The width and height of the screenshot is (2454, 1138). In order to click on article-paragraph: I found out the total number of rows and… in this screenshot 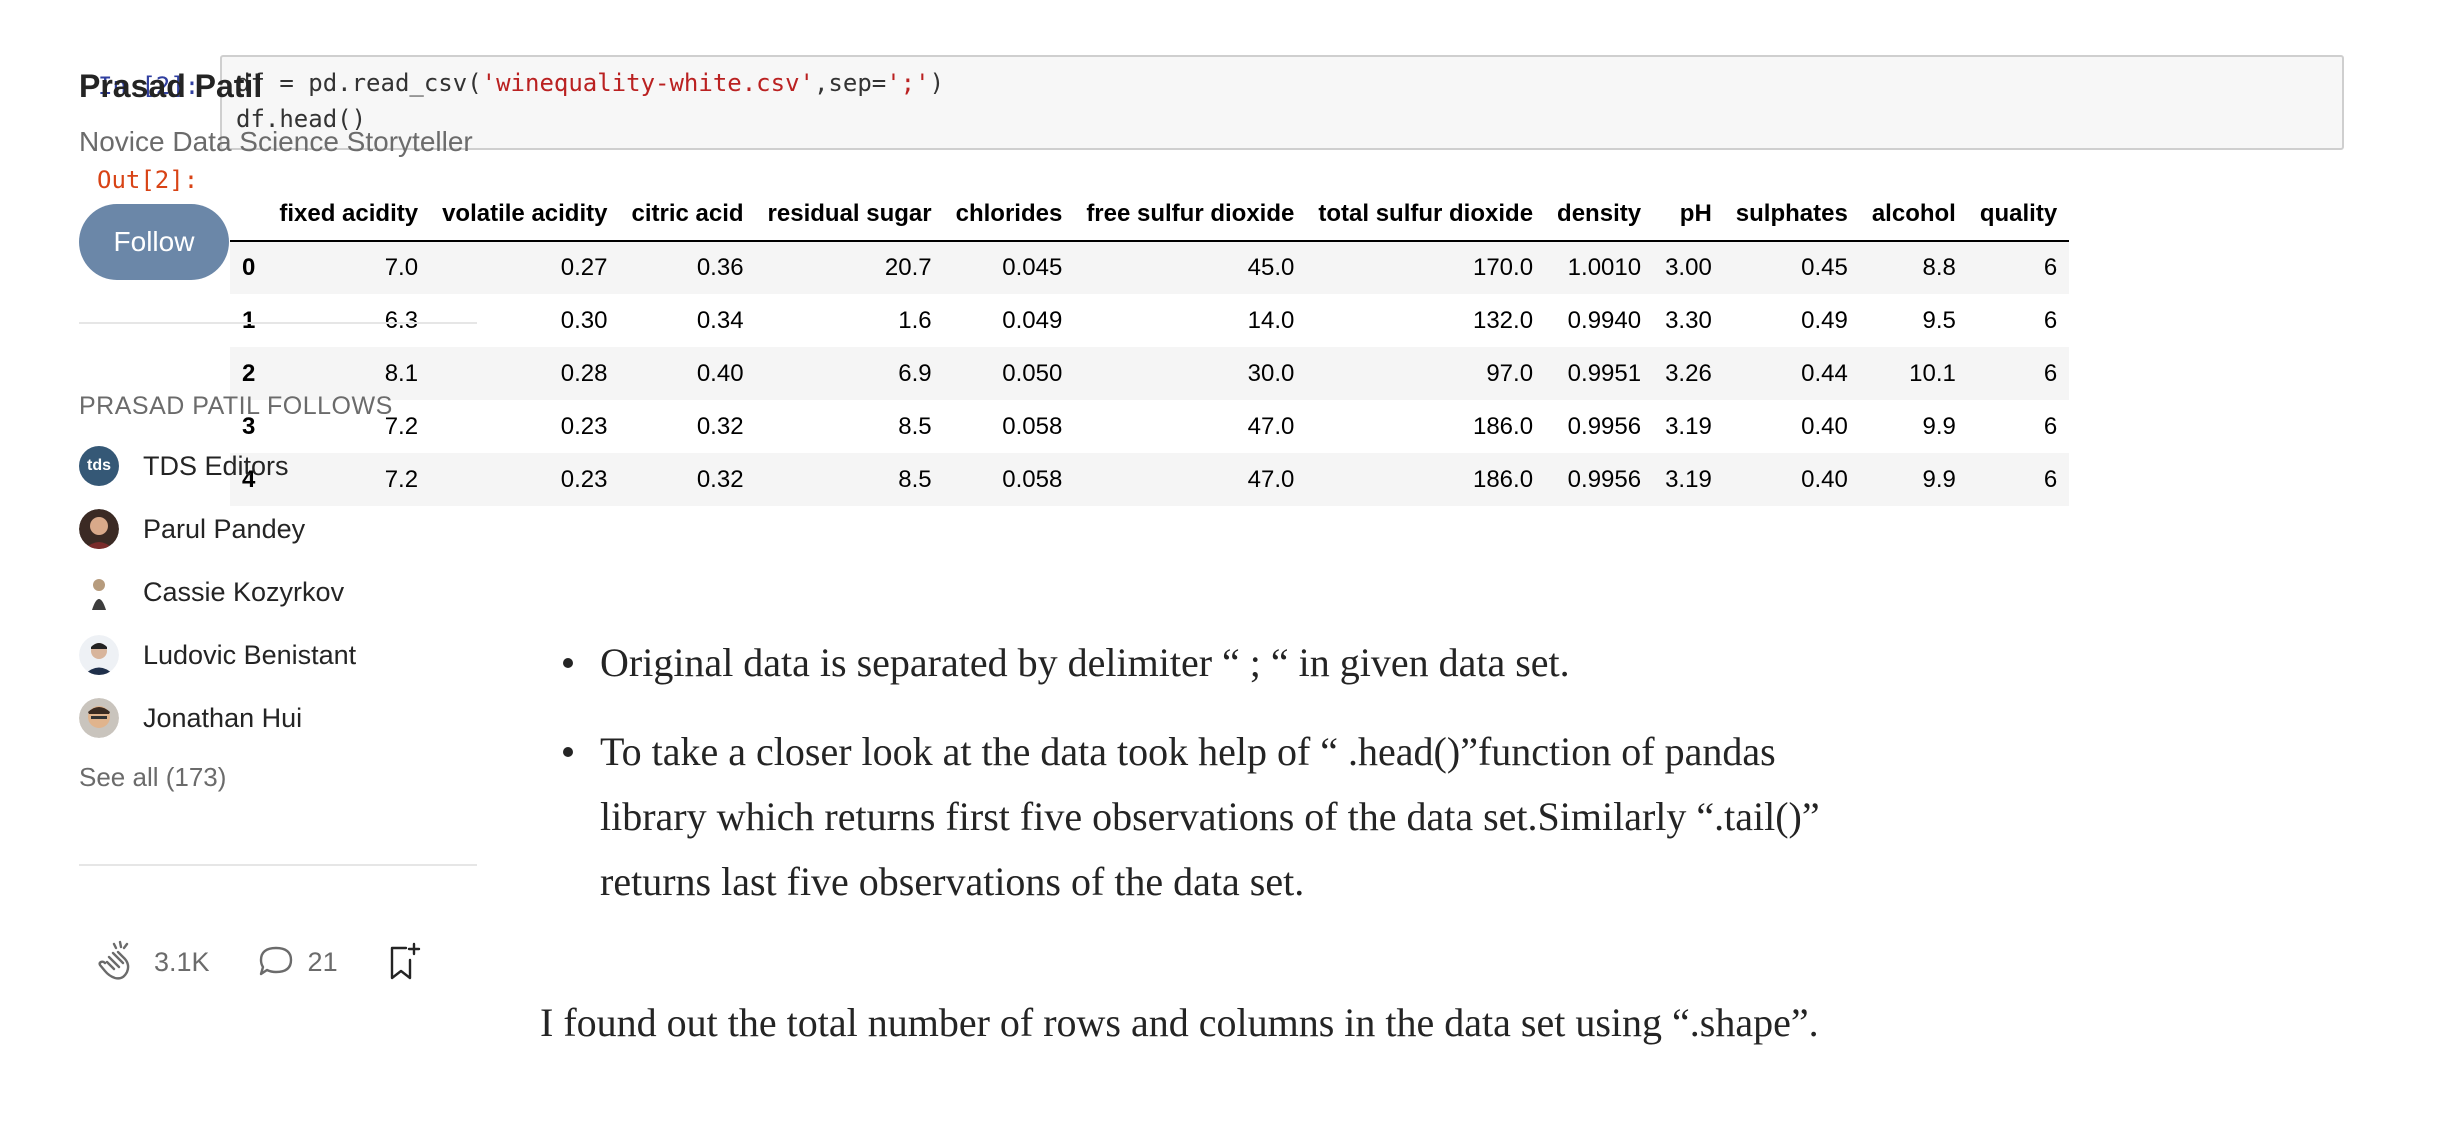, I will do `click(1179, 1022)`.